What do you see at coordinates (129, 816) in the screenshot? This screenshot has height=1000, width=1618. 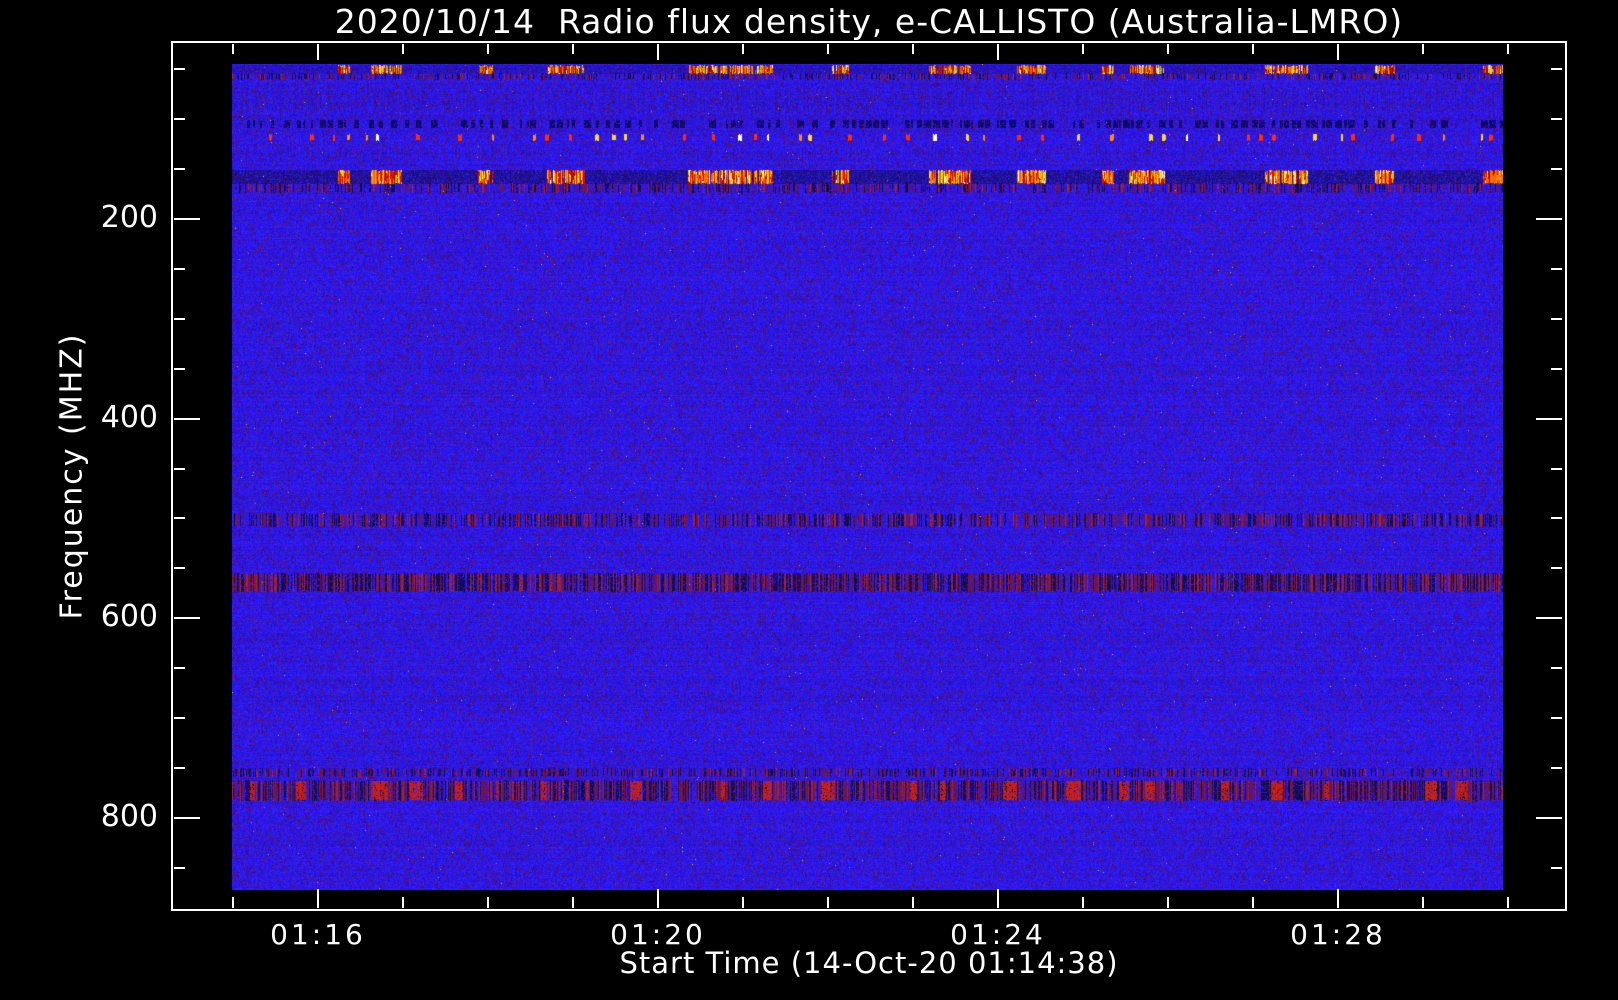 I see `y-tick-label: 800` at bounding box center [129, 816].